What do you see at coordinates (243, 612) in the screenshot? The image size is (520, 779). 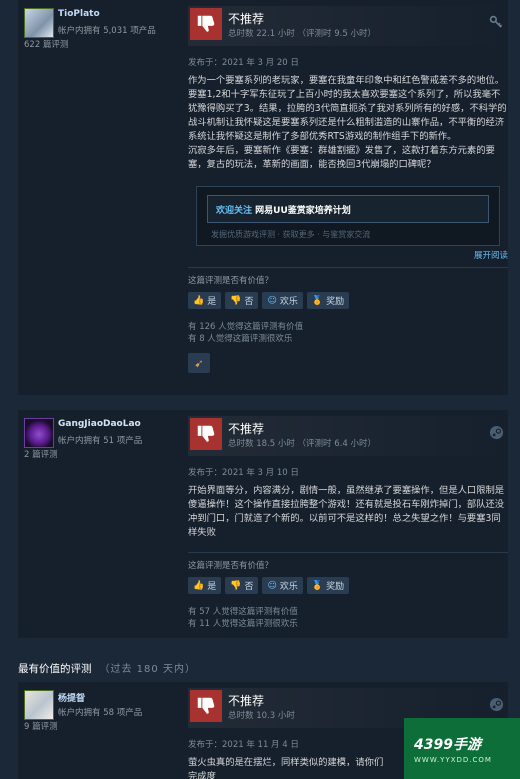 I see `helpful-count: 有 57 人觉得这篇评测有价值` at bounding box center [243, 612].